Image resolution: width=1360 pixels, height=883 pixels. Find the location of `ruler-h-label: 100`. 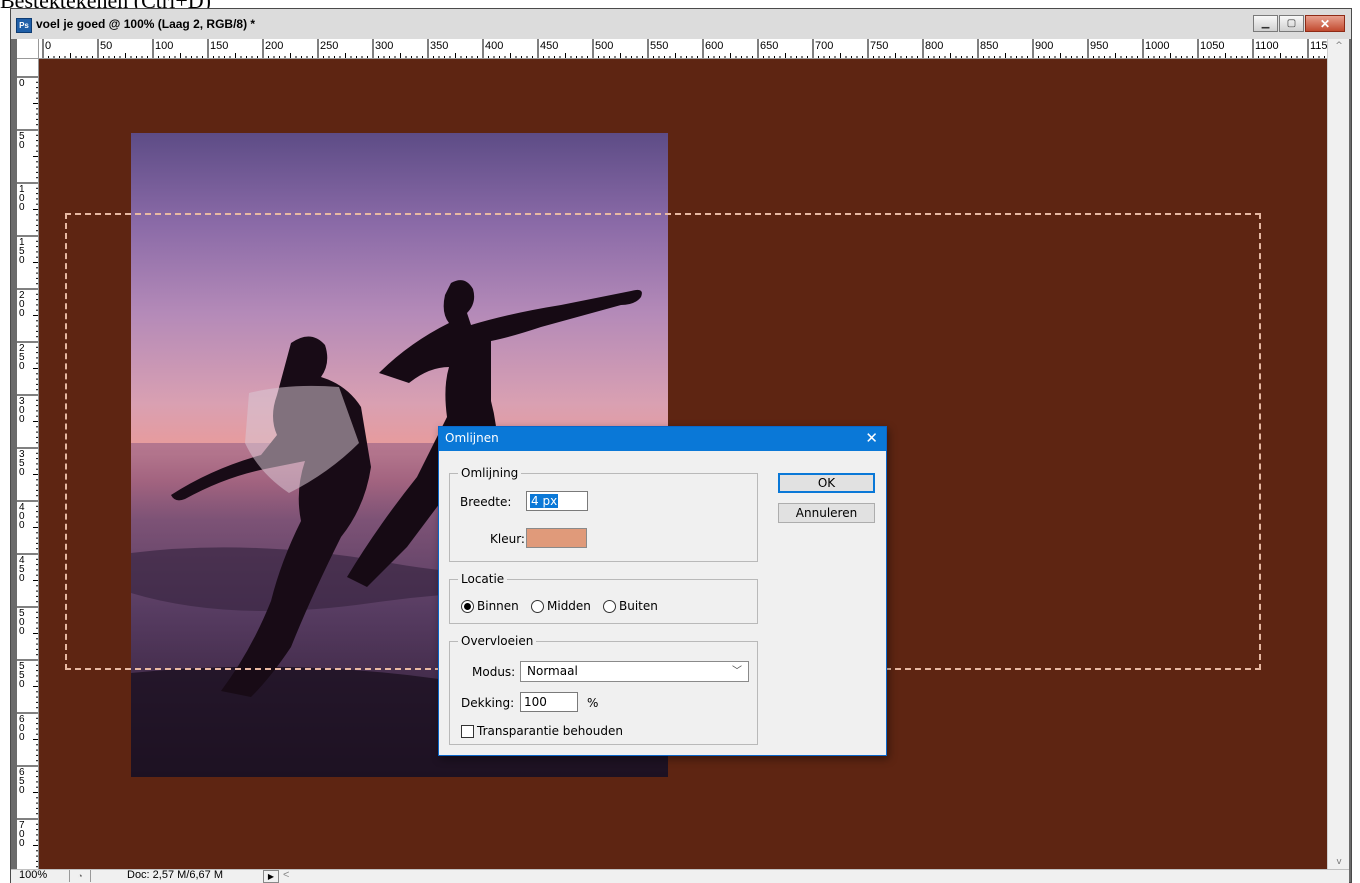

ruler-h-label: 100 is located at coordinates (164, 46).